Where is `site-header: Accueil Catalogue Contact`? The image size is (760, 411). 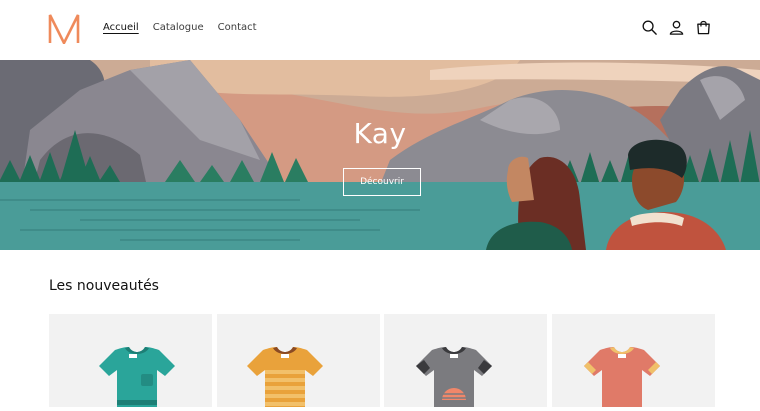
site-header: Accueil Catalogue Contact is located at coordinates (380, 30).